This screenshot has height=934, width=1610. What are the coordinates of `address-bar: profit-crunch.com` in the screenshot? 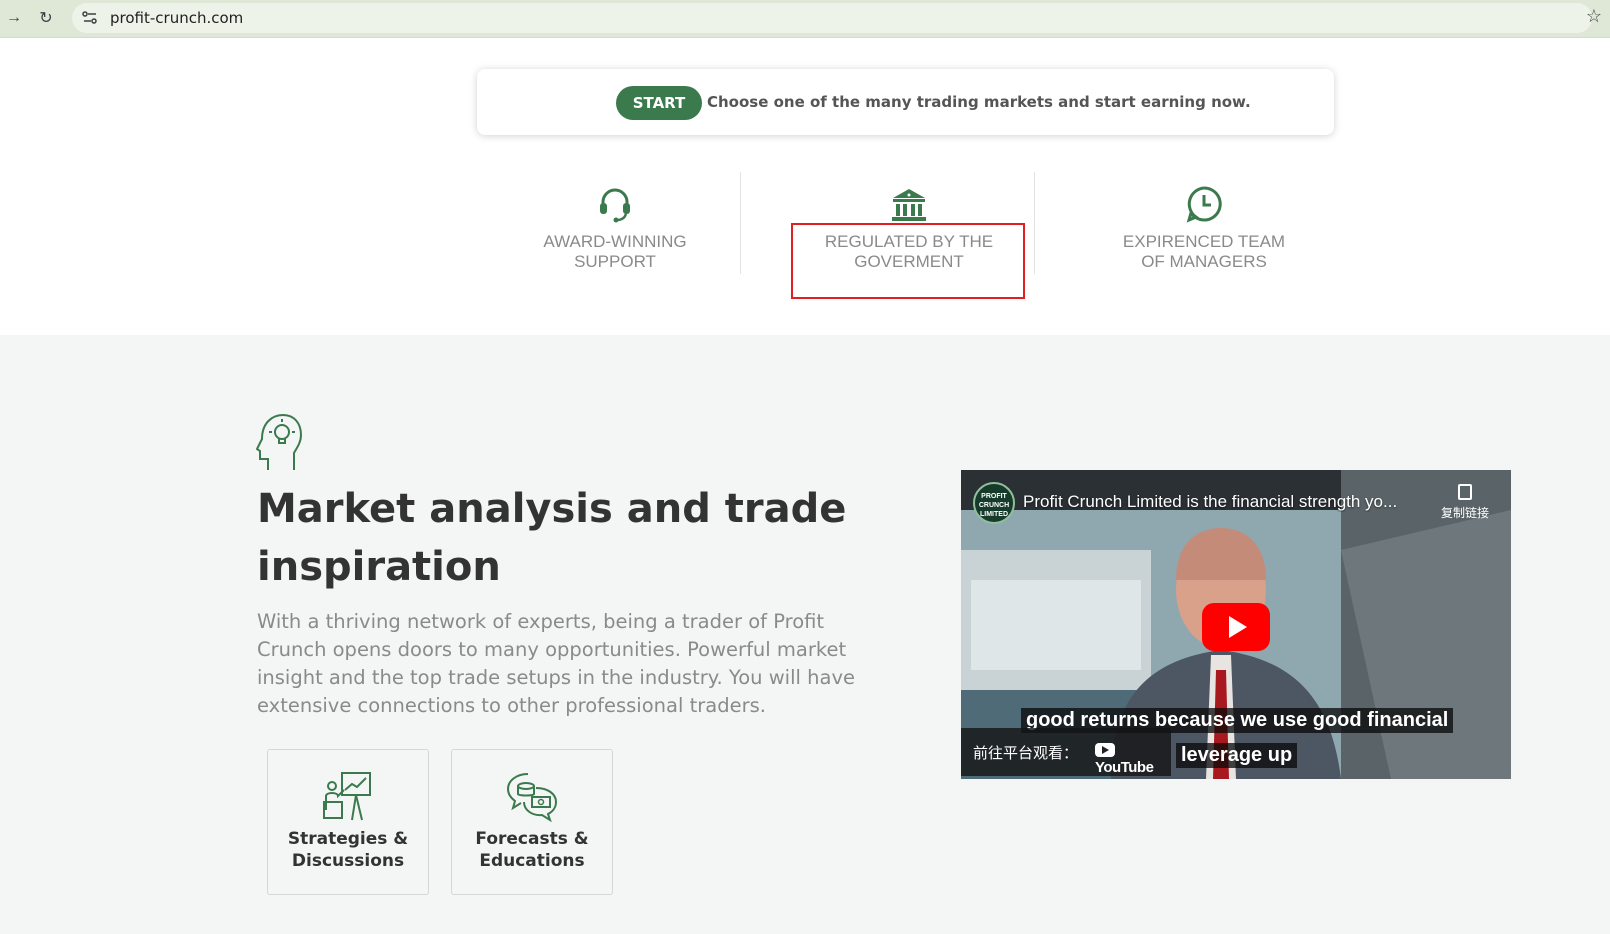 It's located at (832, 18).